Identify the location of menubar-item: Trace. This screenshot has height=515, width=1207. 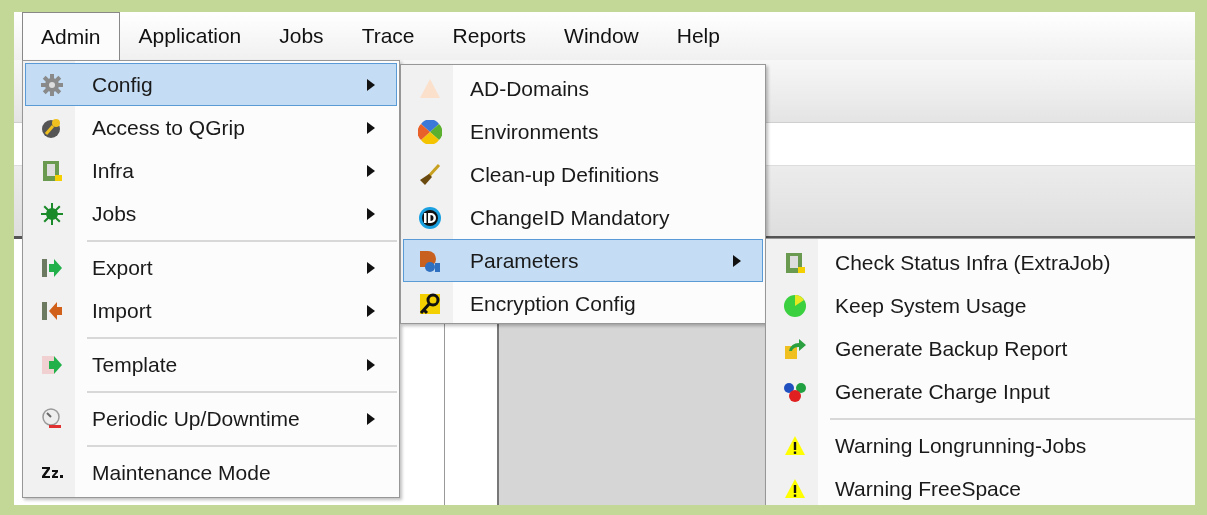
(388, 36).